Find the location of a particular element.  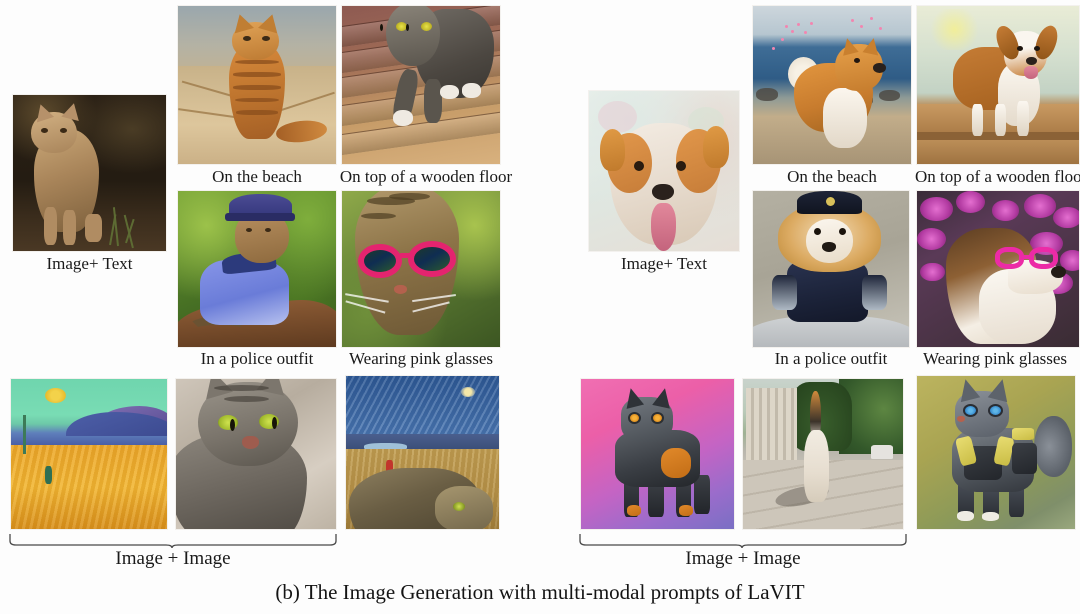

source-label-cat: Image+ Text is located at coordinates (89, 263).